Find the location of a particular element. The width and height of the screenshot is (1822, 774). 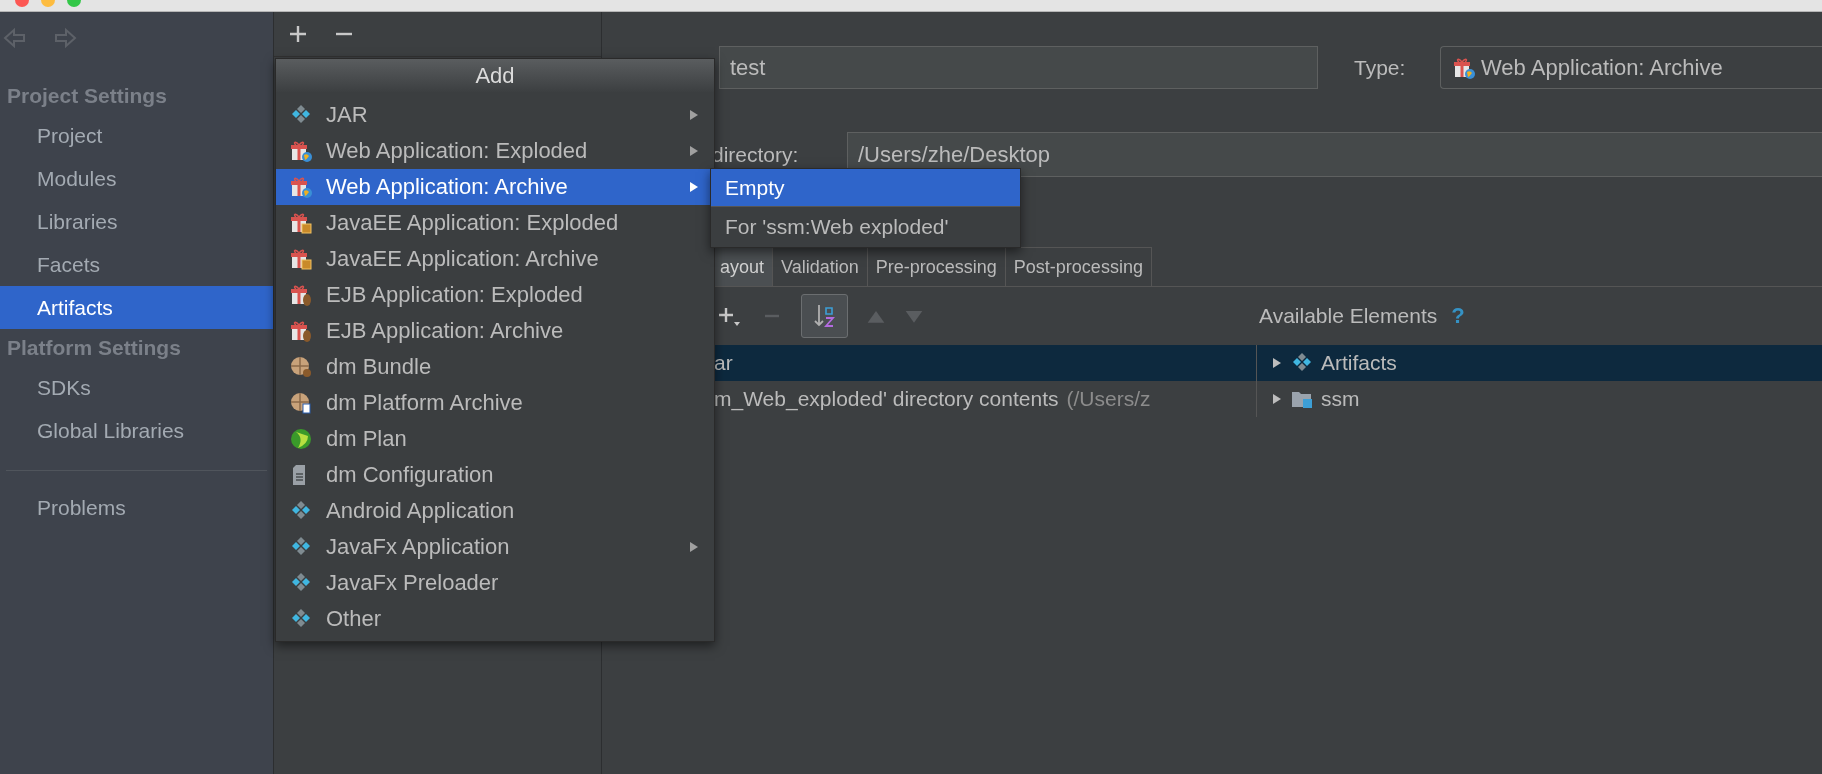

sidebar-item: Modules is located at coordinates (136, 178).